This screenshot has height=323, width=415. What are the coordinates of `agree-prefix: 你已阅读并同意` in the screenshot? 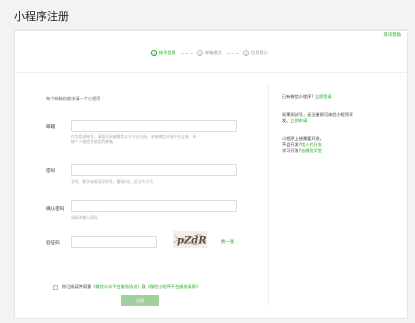 It's located at (77, 286).